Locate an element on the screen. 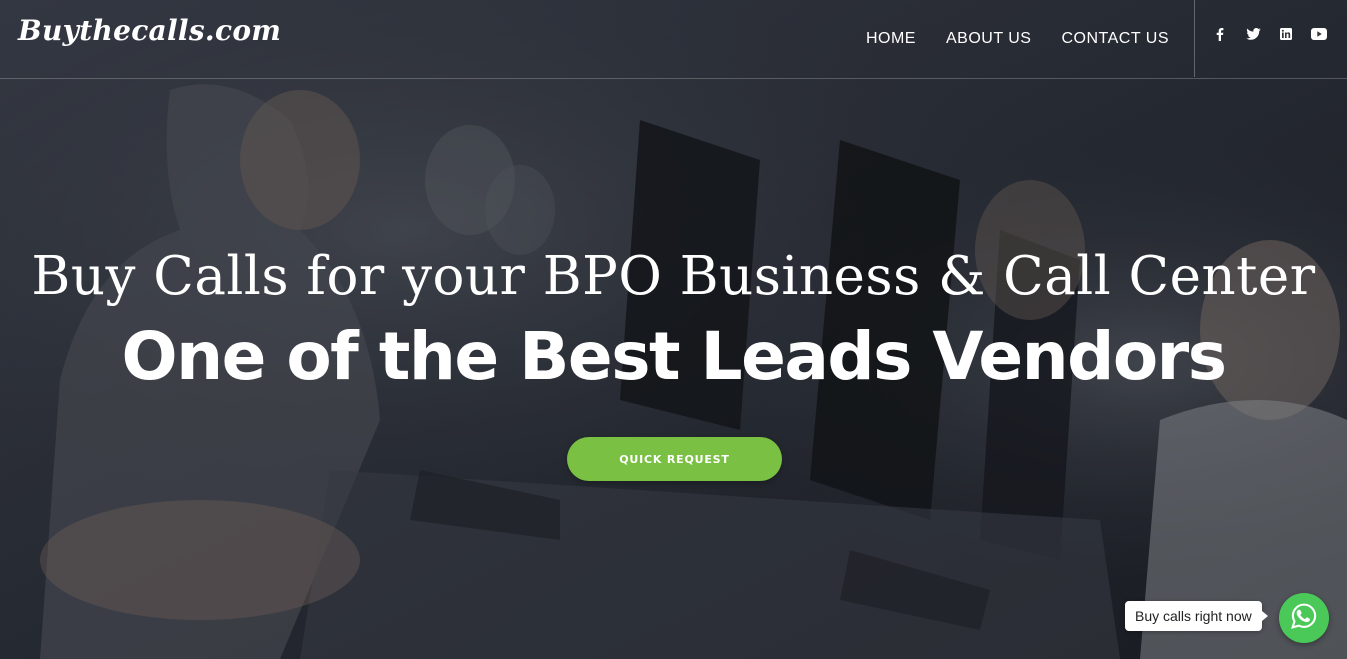 The image size is (1347, 659). nav-item-about-us: ABOUT US is located at coordinates (989, 39).